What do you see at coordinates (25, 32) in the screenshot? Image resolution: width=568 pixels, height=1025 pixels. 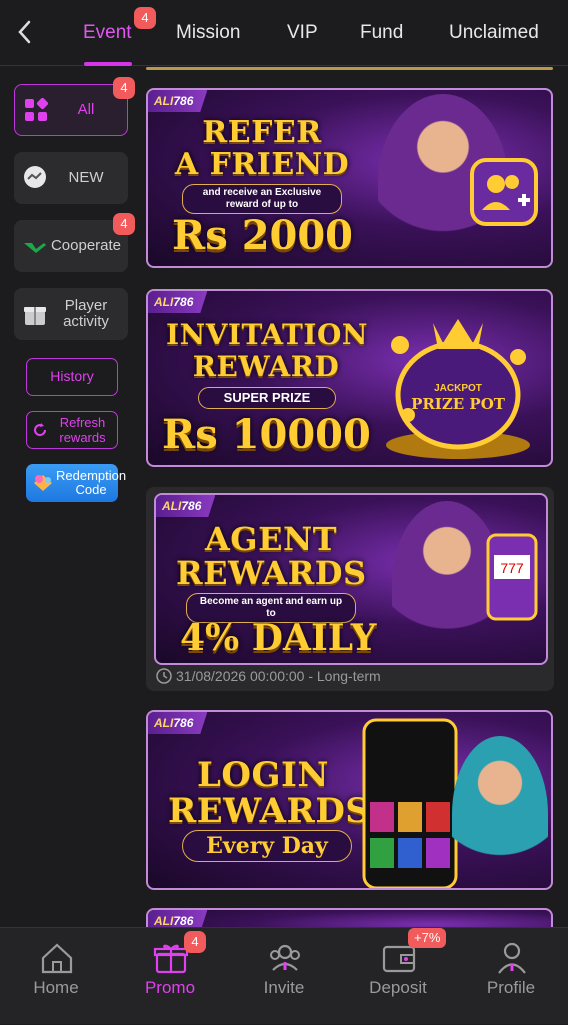 I see `back-arrow-icon` at bounding box center [25, 32].